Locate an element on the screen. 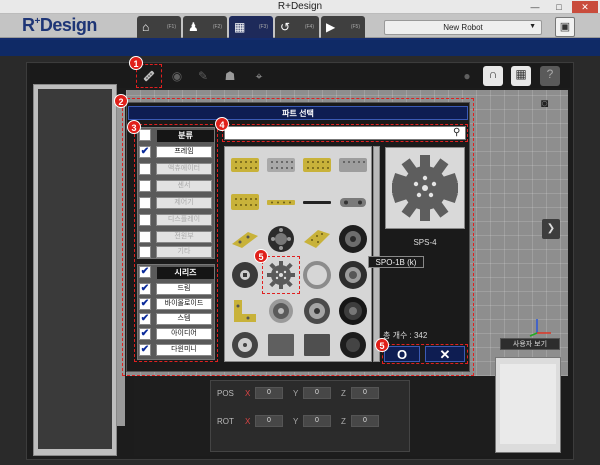 This screenshot has width=600, height=465. part-pulley is located at coordinates (281, 311).